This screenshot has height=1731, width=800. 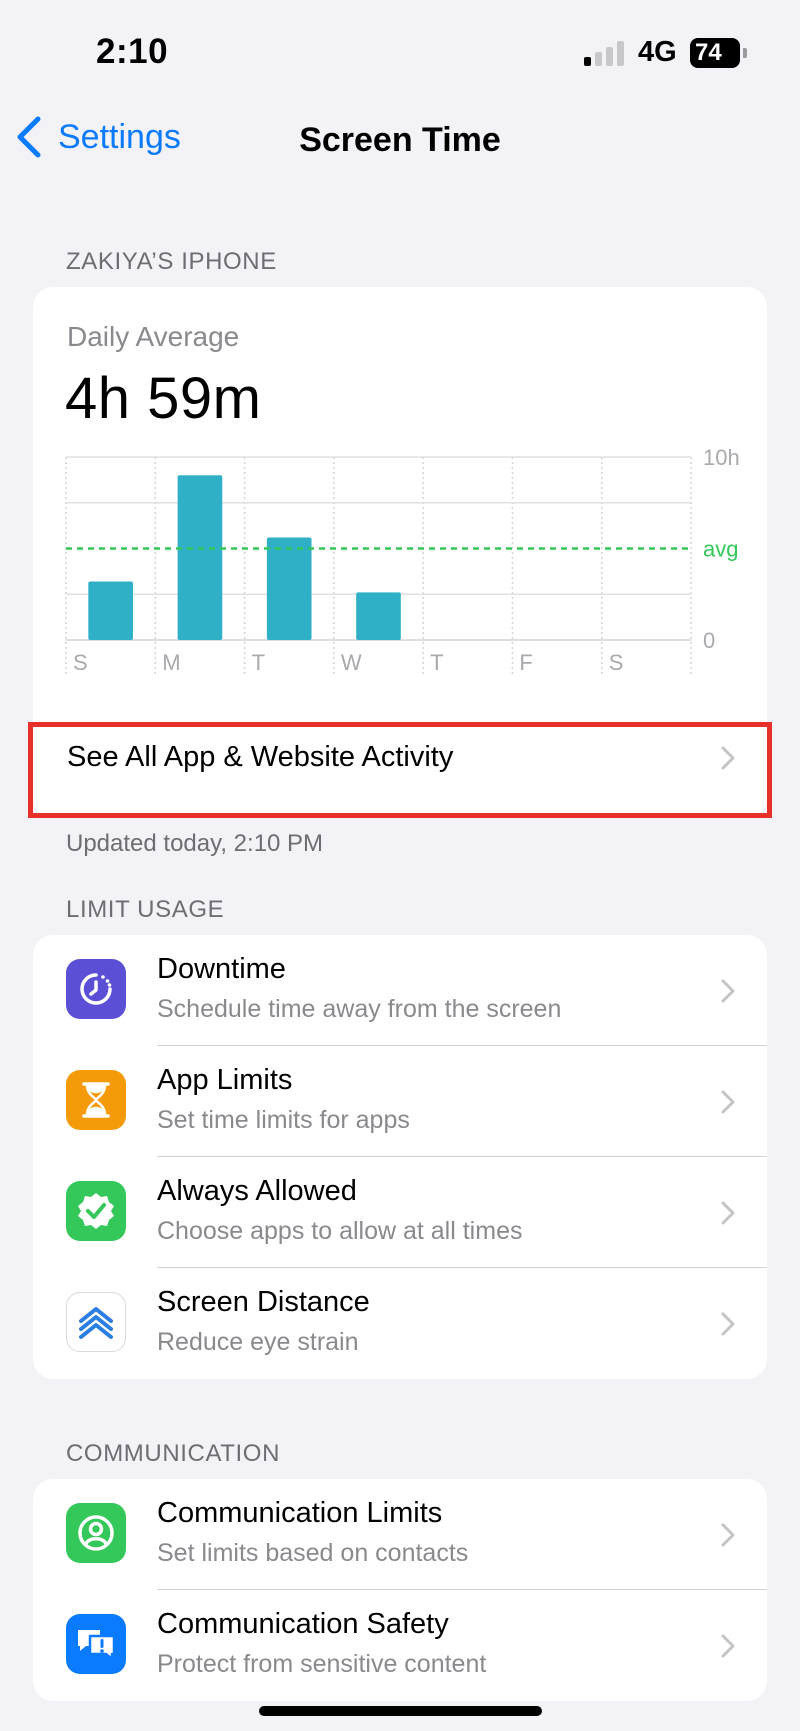 What do you see at coordinates (400, 557) in the screenshot?
I see `usage-bar-chart: 10h avg 0 S M T W T F S` at bounding box center [400, 557].